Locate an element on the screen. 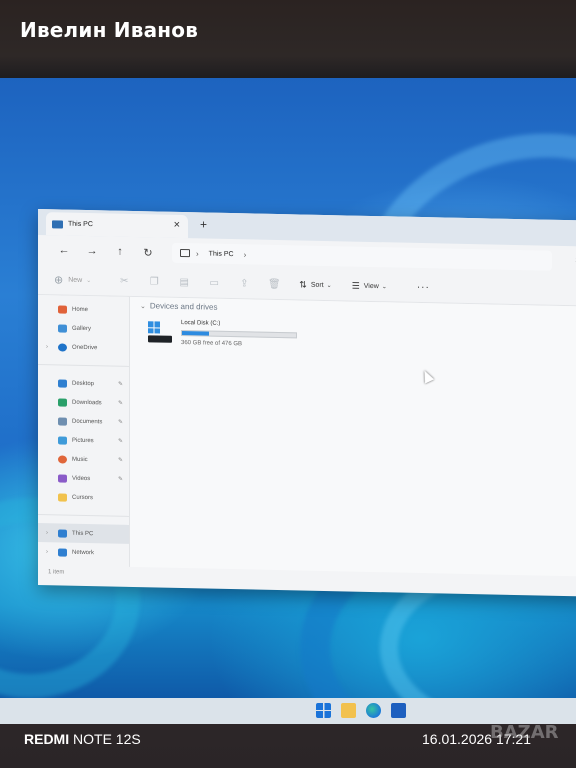 This screenshot has height=768, width=576. sidebar-item-pictures: Pictures ✎ is located at coordinates (83, 440).